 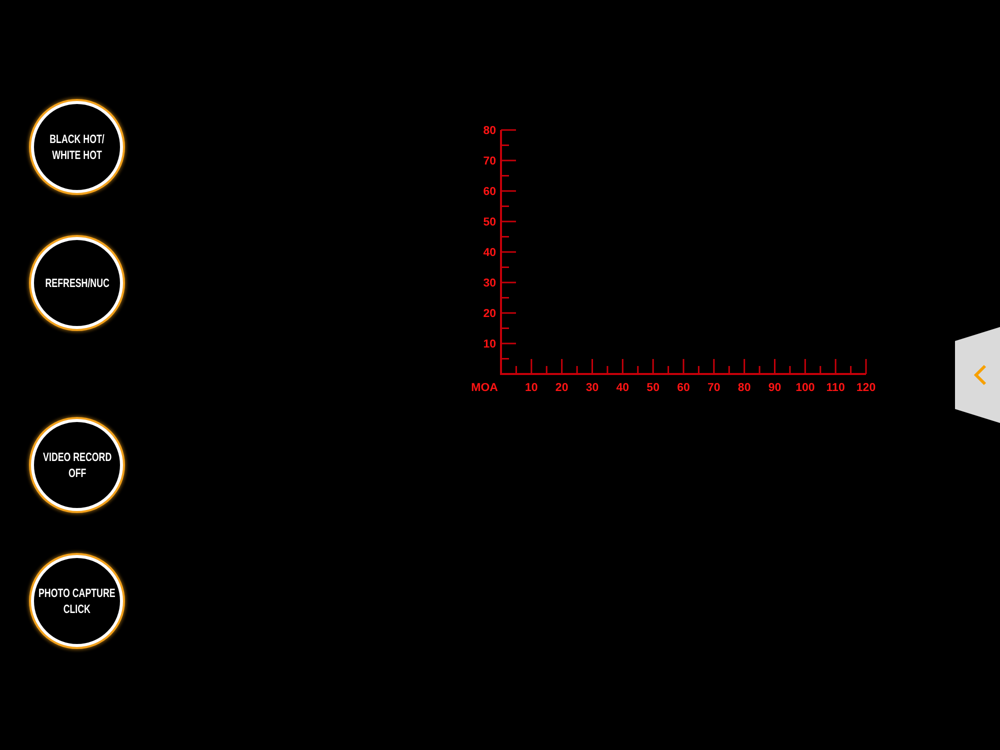 What do you see at coordinates (484, 388) in the screenshot?
I see `axis-title: MOA` at bounding box center [484, 388].